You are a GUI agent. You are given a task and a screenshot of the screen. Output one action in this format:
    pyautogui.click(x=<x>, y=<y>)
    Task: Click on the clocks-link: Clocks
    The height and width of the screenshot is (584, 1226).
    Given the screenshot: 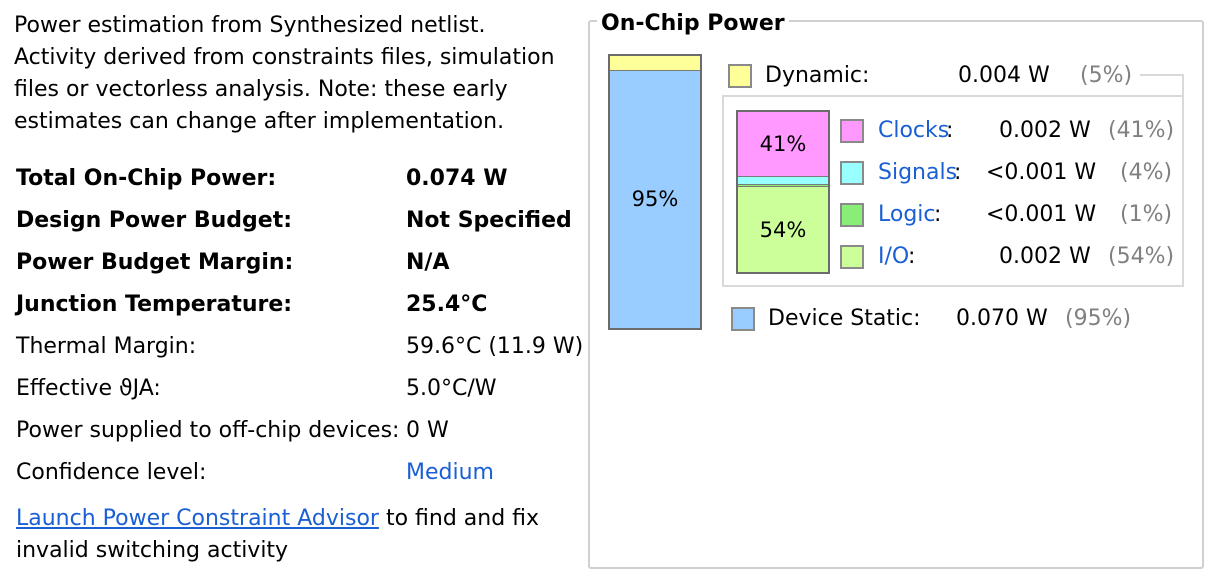 What is the action you would take?
    pyautogui.click(x=913, y=131)
    